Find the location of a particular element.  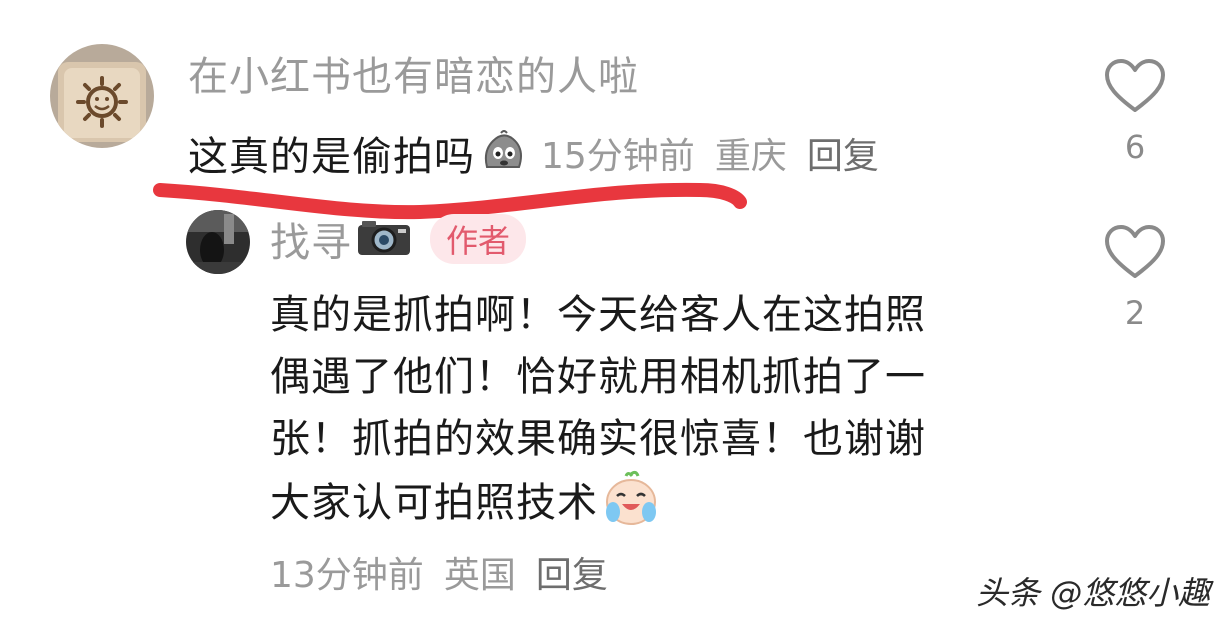

reply-avatar is located at coordinates (218, 242).